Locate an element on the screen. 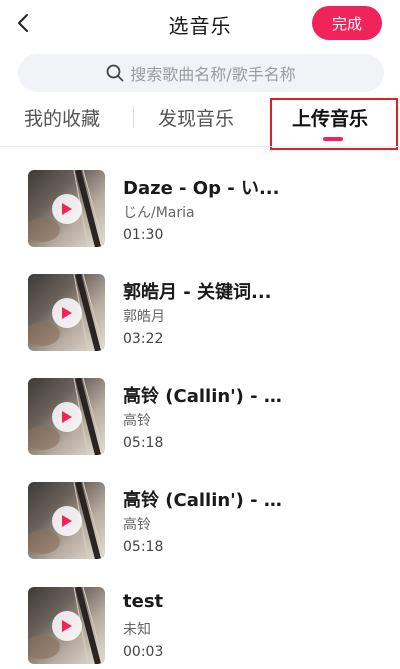 The image size is (400, 669). song-title: test is located at coordinates (143, 601).